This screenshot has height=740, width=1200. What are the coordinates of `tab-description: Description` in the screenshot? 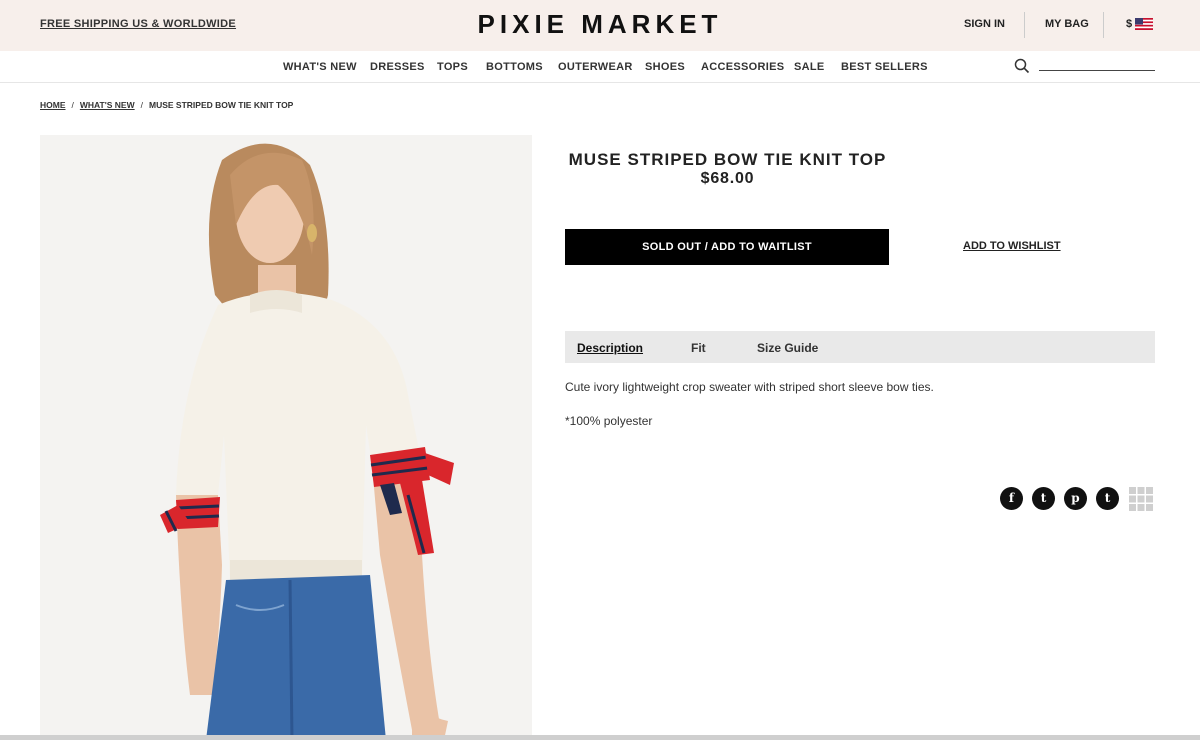 It's located at (610, 348).